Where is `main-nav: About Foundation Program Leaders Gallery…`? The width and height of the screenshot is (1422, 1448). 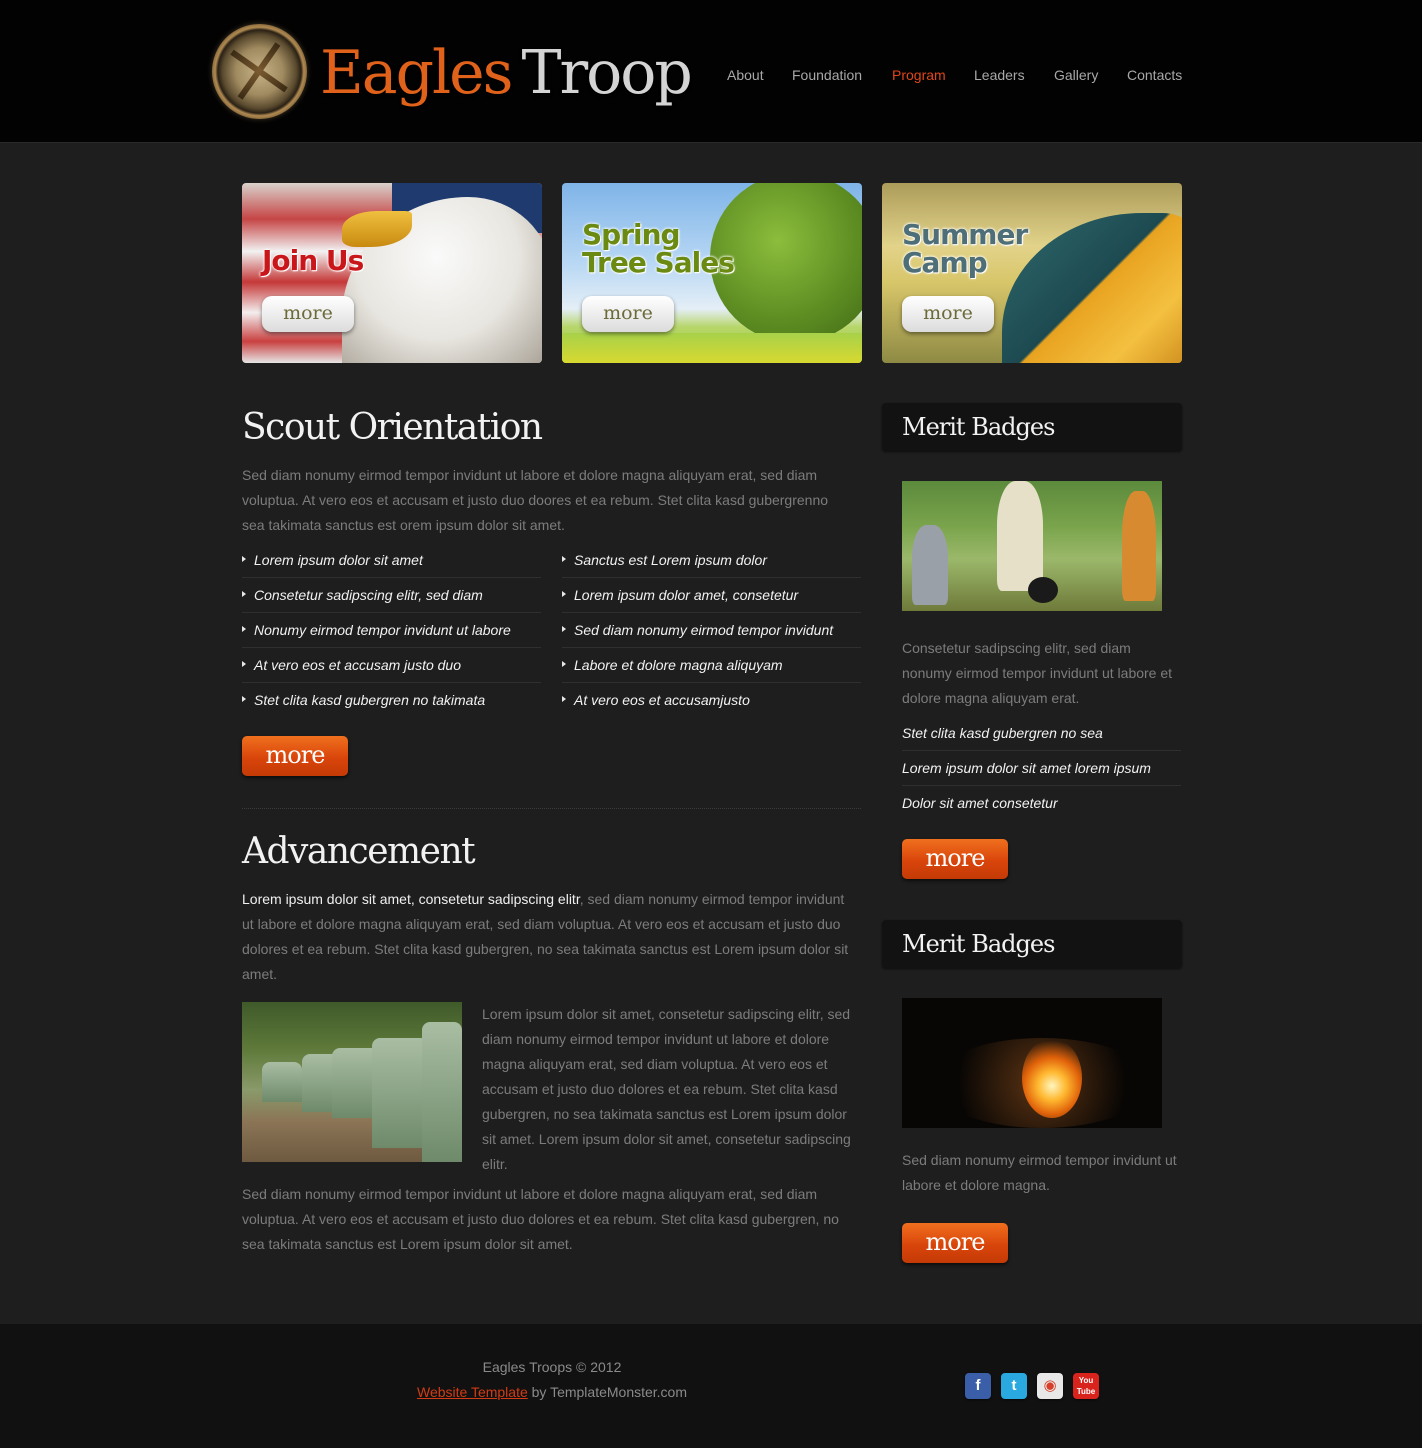
main-nav: About Foundation Program Leaders Gallery… is located at coordinates (711, 76).